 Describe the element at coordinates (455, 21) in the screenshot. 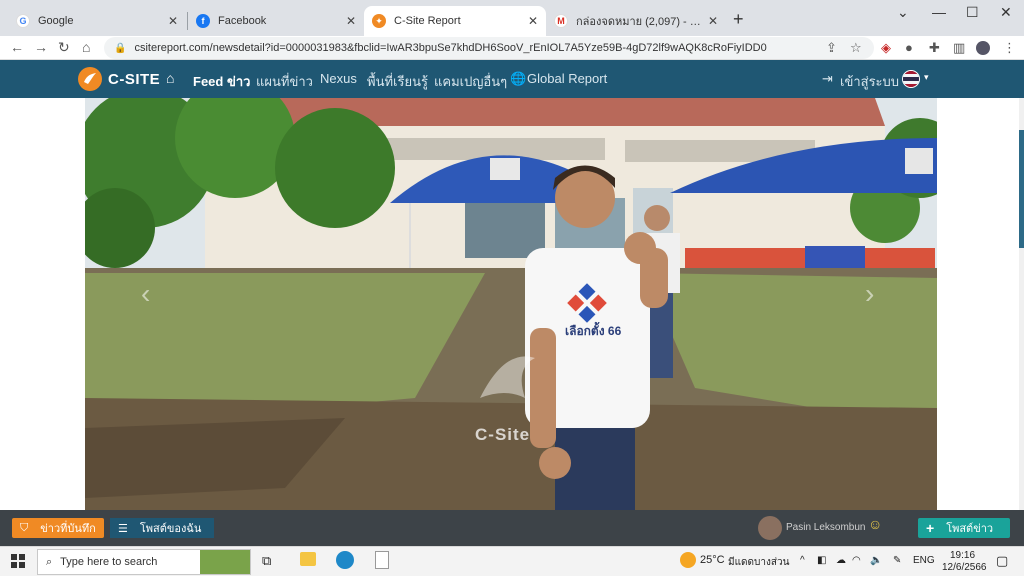

I see `tab-csite-report: ✦ C-Site Report ✕` at that location.